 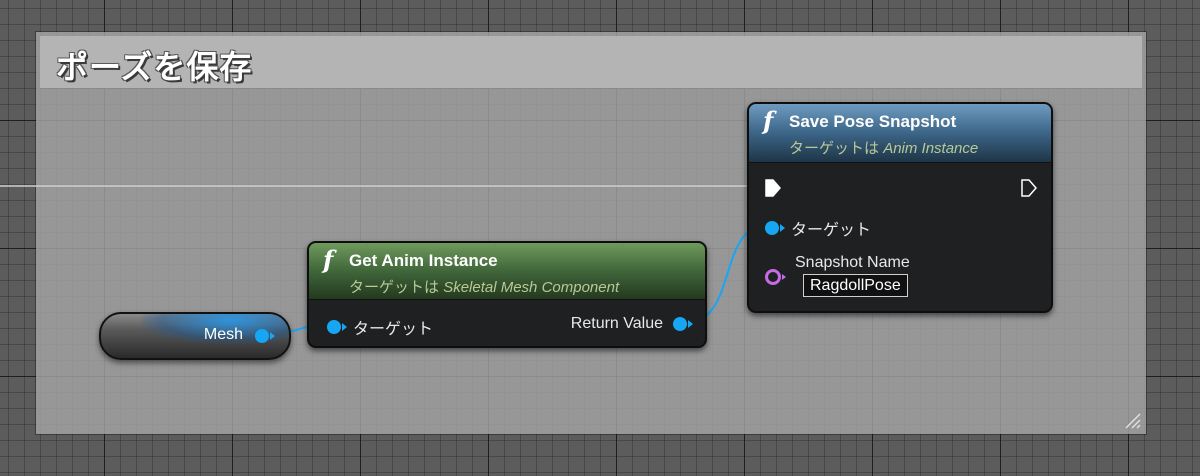 I want to click on node-title: Save Pose Snapshot, so click(x=873, y=121).